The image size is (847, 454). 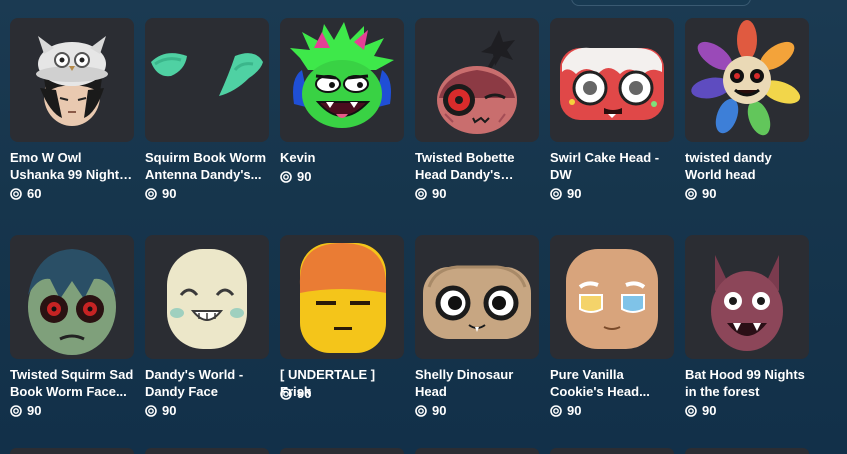 I want to click on squirm-face-icon, so click(x=72, y=302).